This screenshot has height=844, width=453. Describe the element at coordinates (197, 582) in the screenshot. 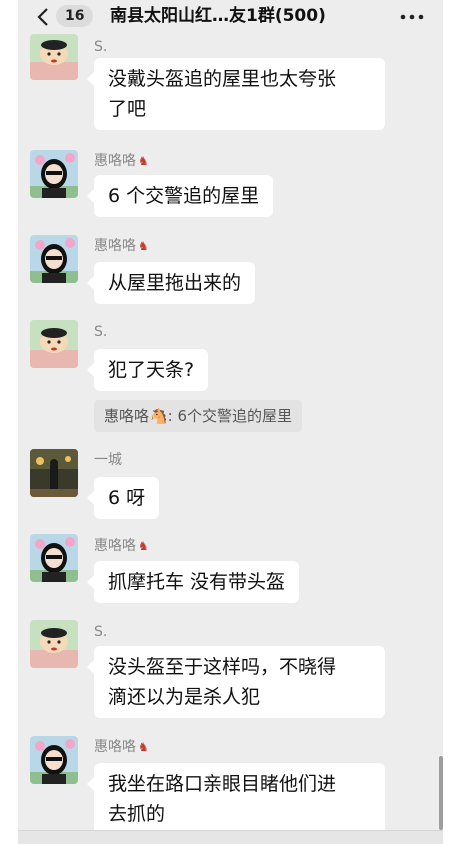

I see `message-text: 抓摩托车 没有带头盔` at that location.